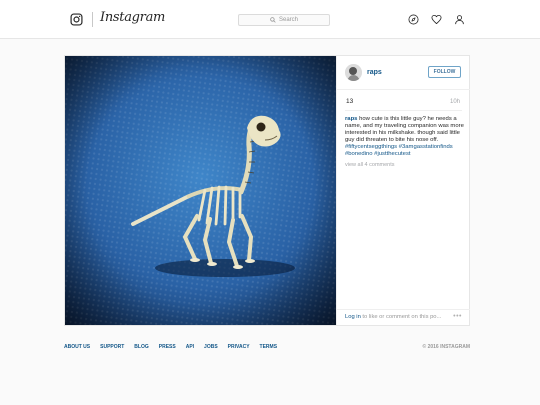 The width and height of the screenshot is (540, 405). Describe the element at coordinates (351, 119) in the screenshot. I see `caption-username: raps` at that location.